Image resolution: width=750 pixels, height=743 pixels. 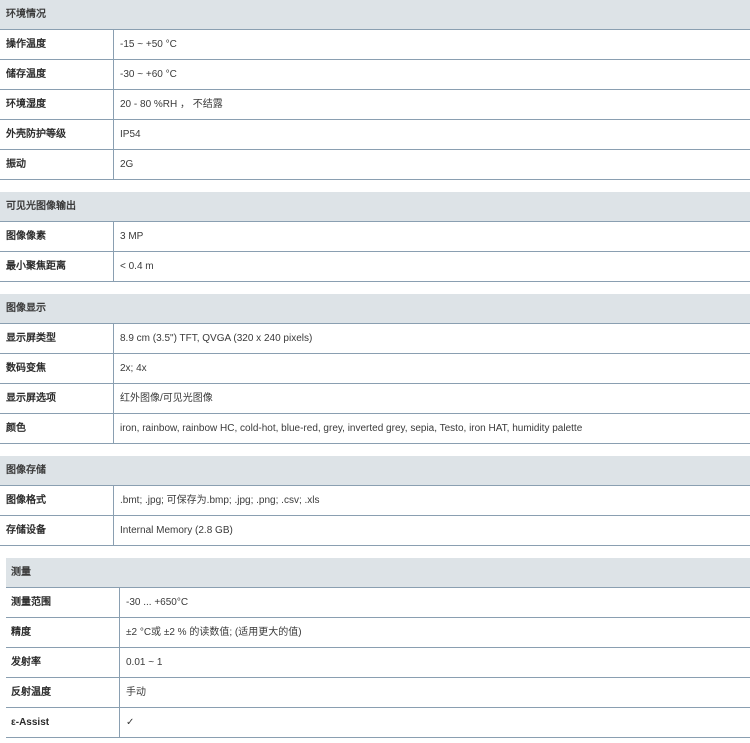 I want to click on spec-label: 显示屏选项, so click(x=57, y=398).